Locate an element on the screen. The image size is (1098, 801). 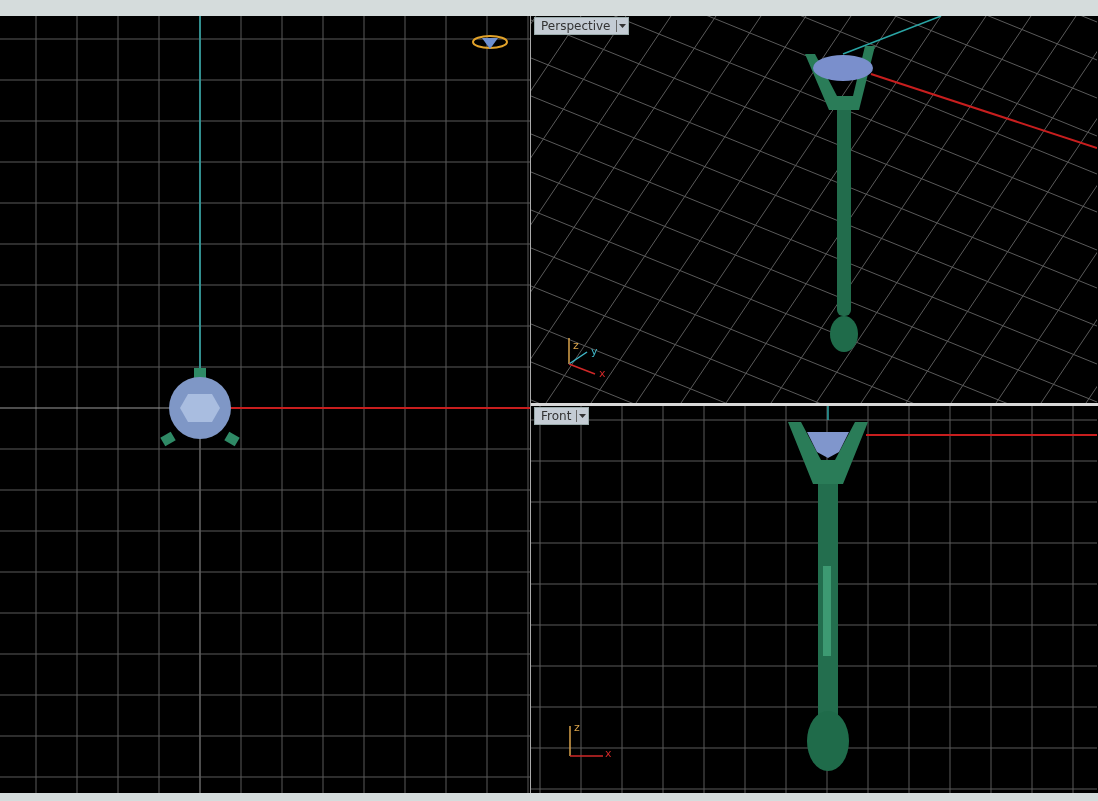
viewport-menu: Perspective is located at coordinates (581, 26).